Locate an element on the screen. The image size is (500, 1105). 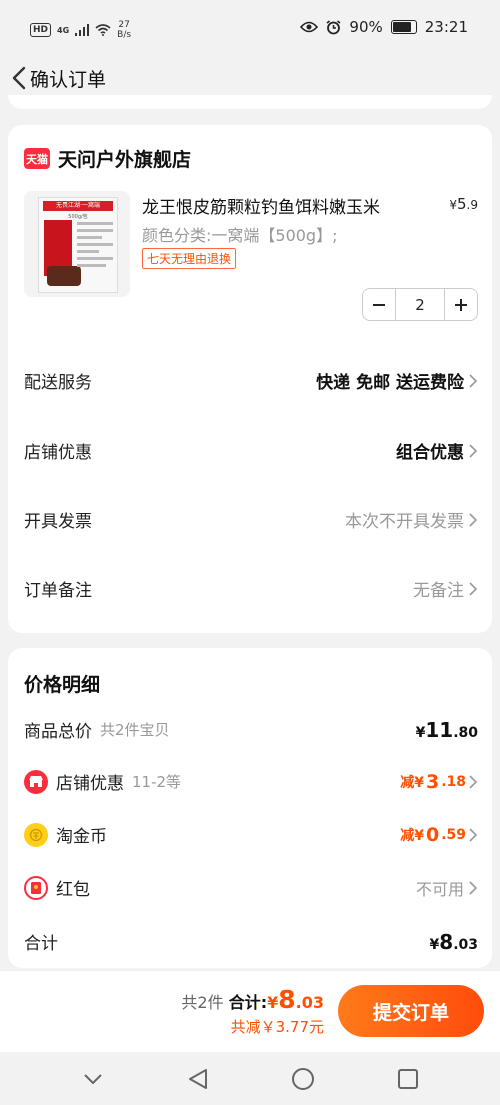
package-bait is located at coordinates (64, 276).